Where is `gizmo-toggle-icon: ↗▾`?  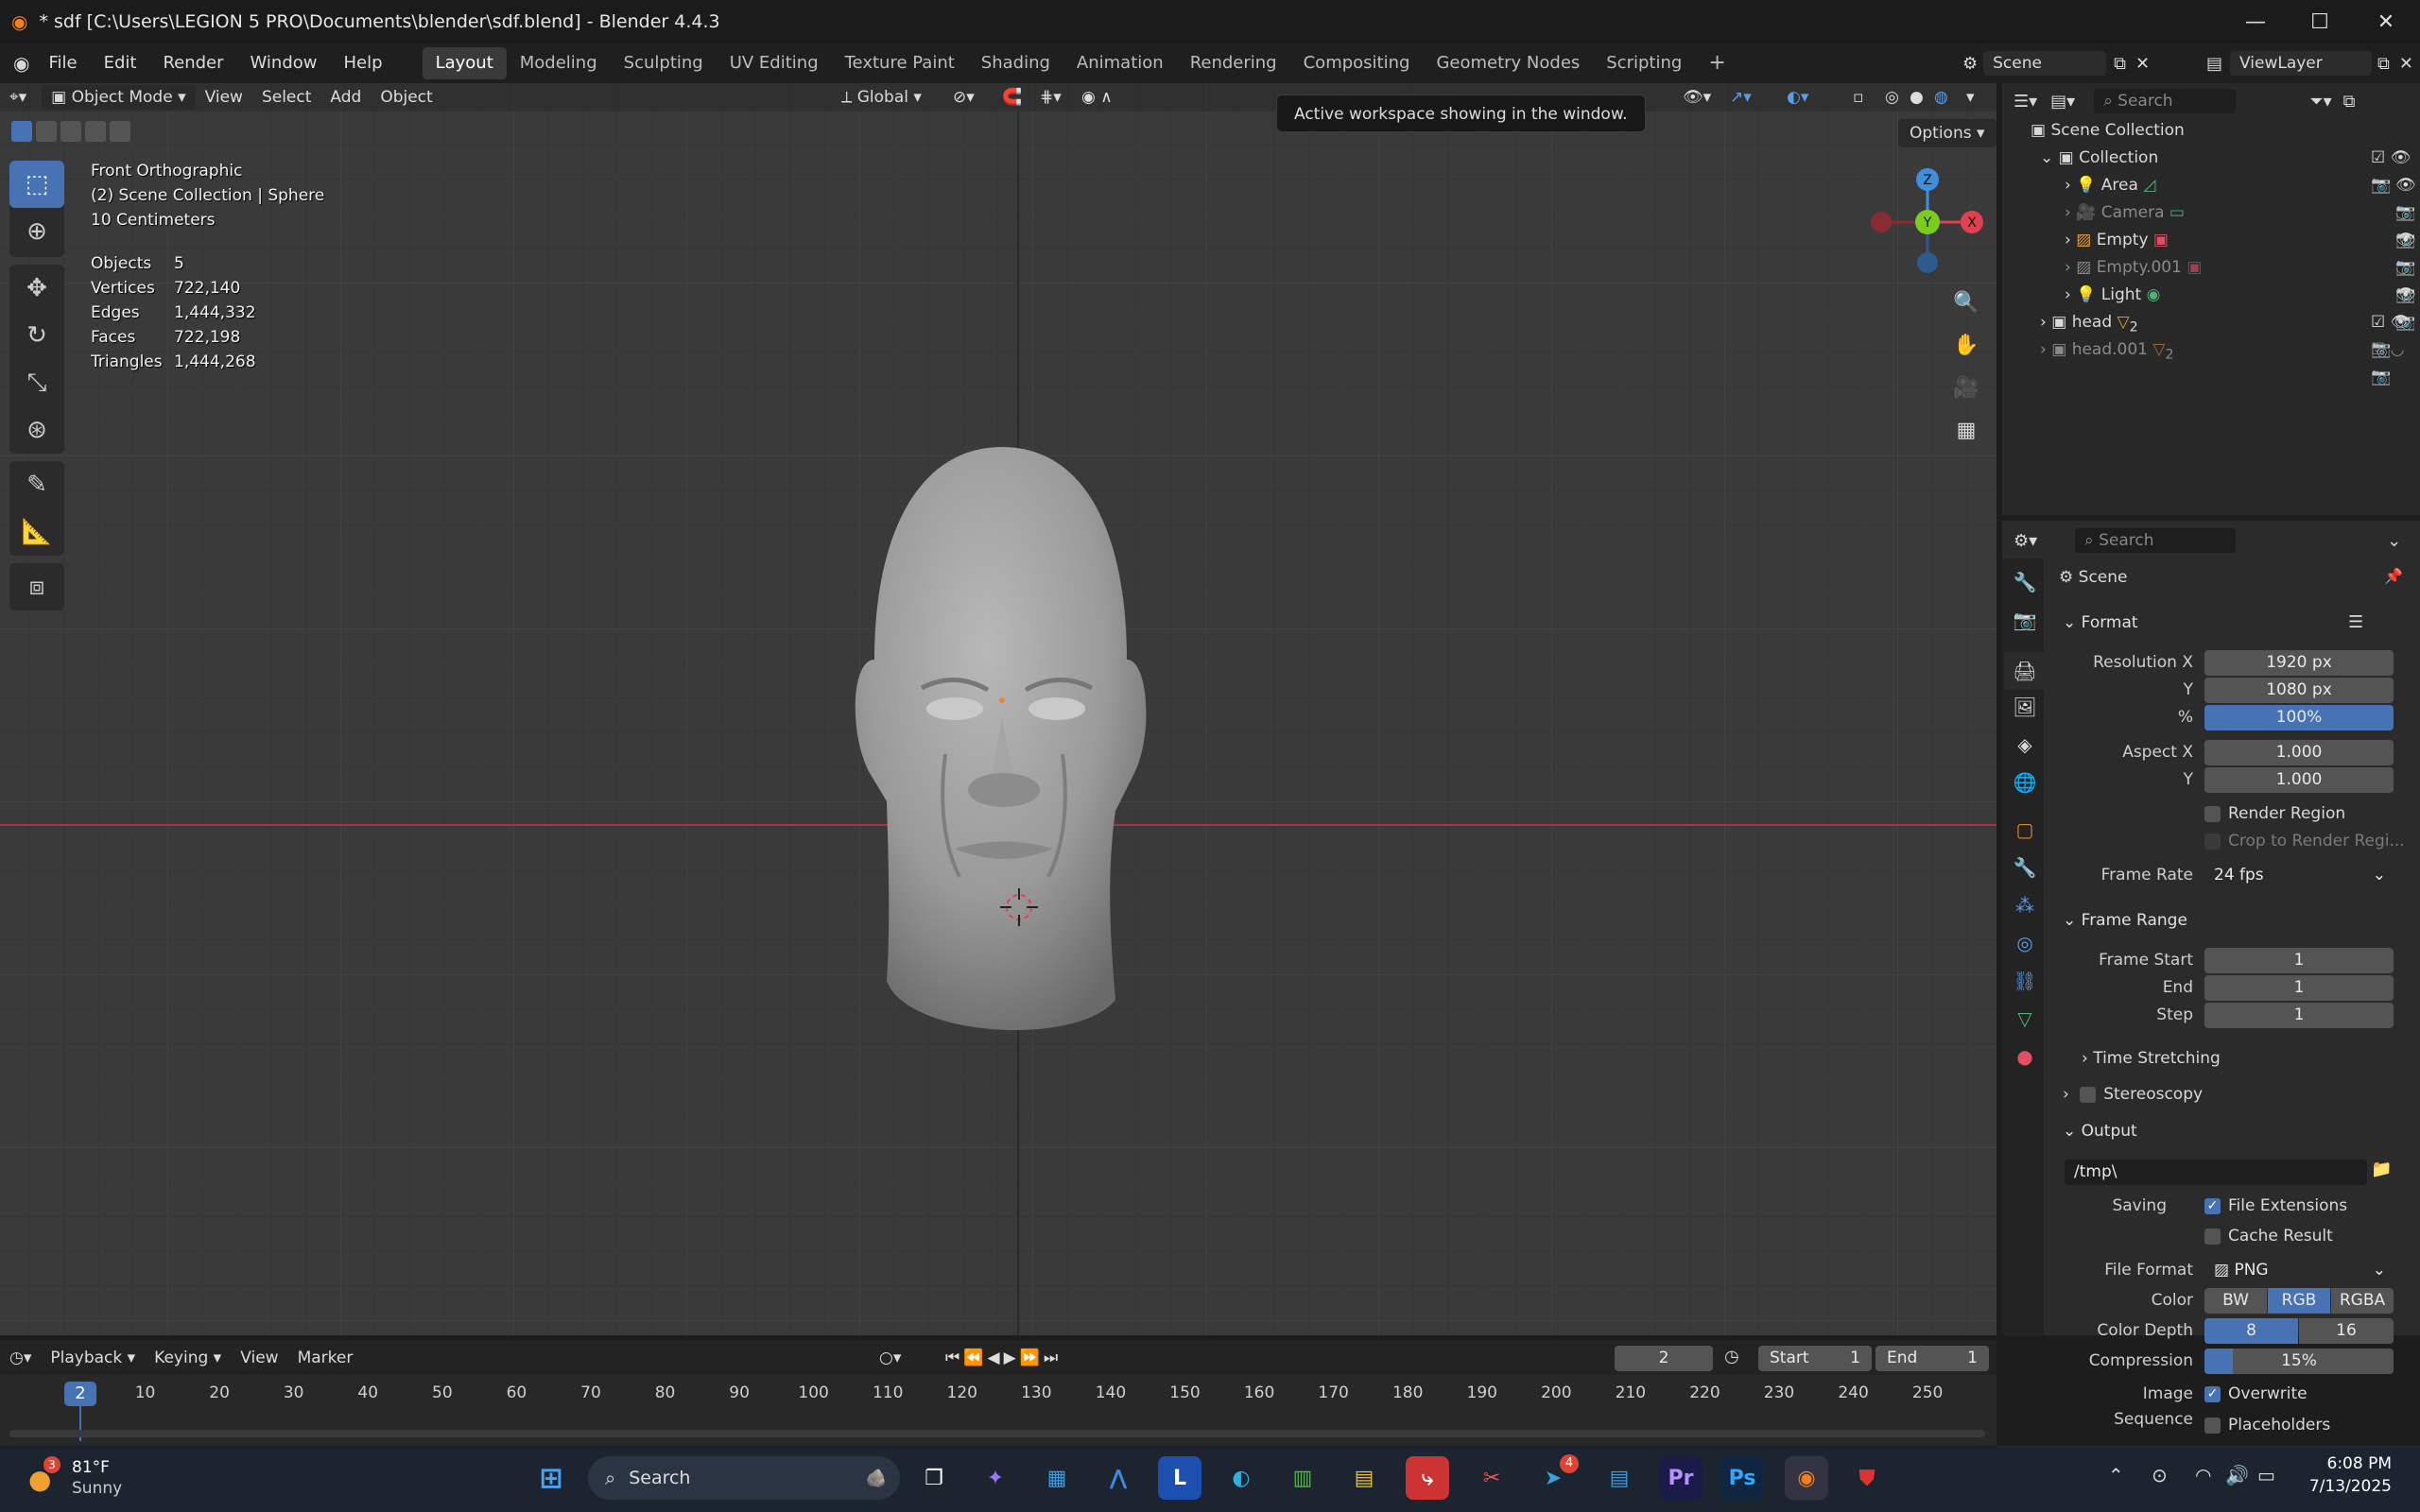 gizmo-toggle-icon: ↗▾ is located at coordinates (1740, 97).